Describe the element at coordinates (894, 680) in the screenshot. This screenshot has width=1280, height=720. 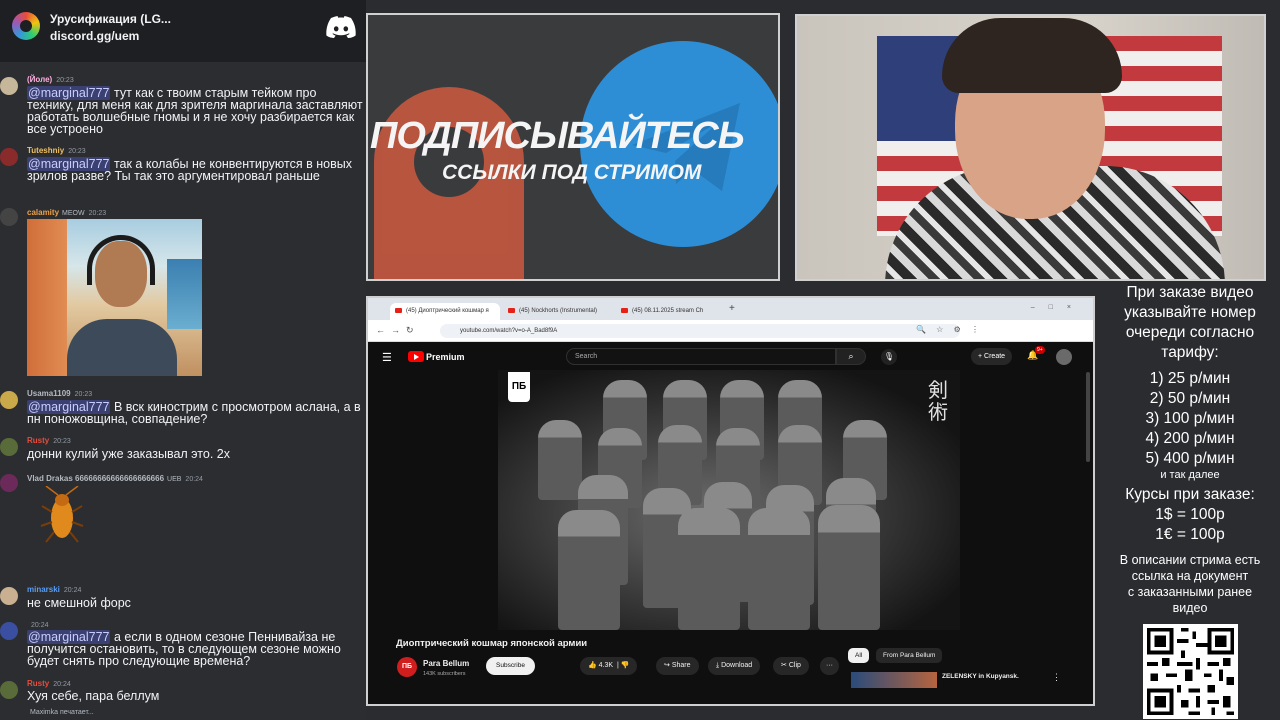
I see `recommended-thumbnail` at that location.